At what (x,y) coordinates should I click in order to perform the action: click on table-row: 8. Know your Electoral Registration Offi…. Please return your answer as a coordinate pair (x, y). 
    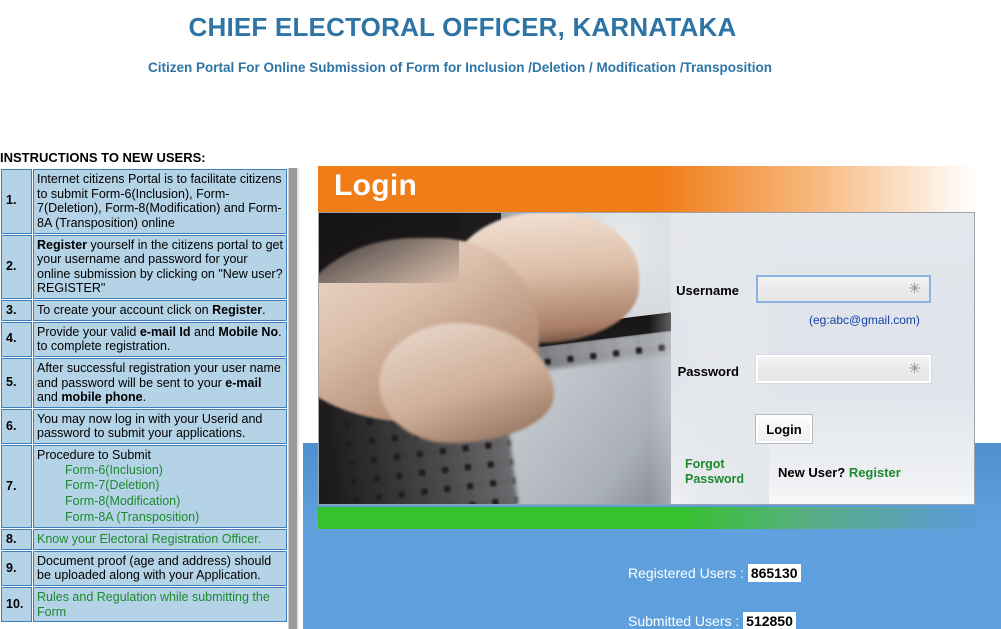
    Looking at the image, I should click on (144, 539).